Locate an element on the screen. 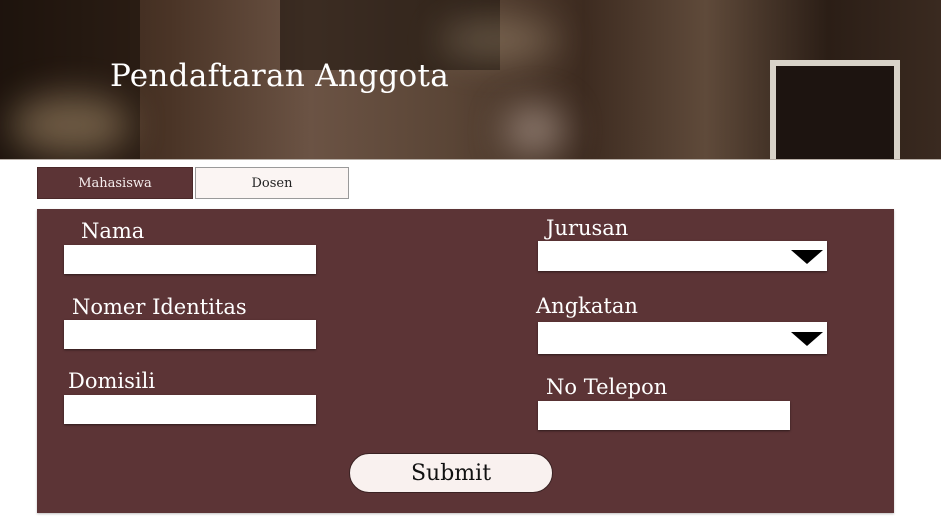 Image resolution: width=941 pixels, height=529 pixels. tab-mahasiswa: Mahasiswa is located at coordinates (115, 183).